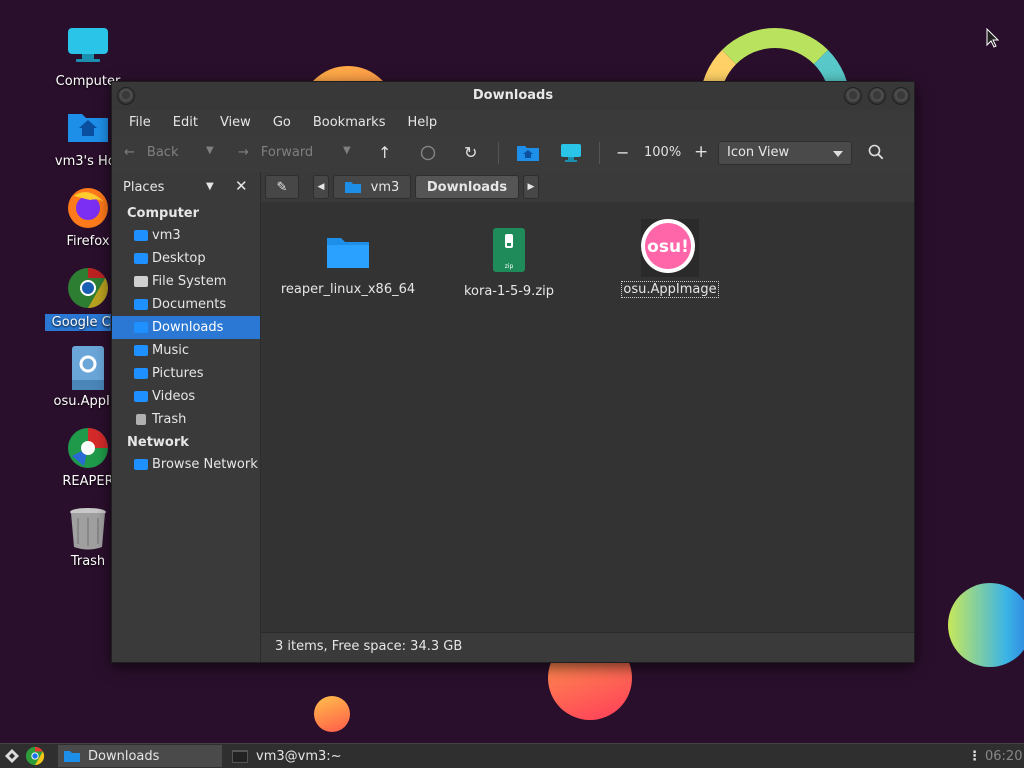 This screenshot has height=768, width=1024. I want to click on task-terminal: vm3@vm3:~, so click(306, 756).